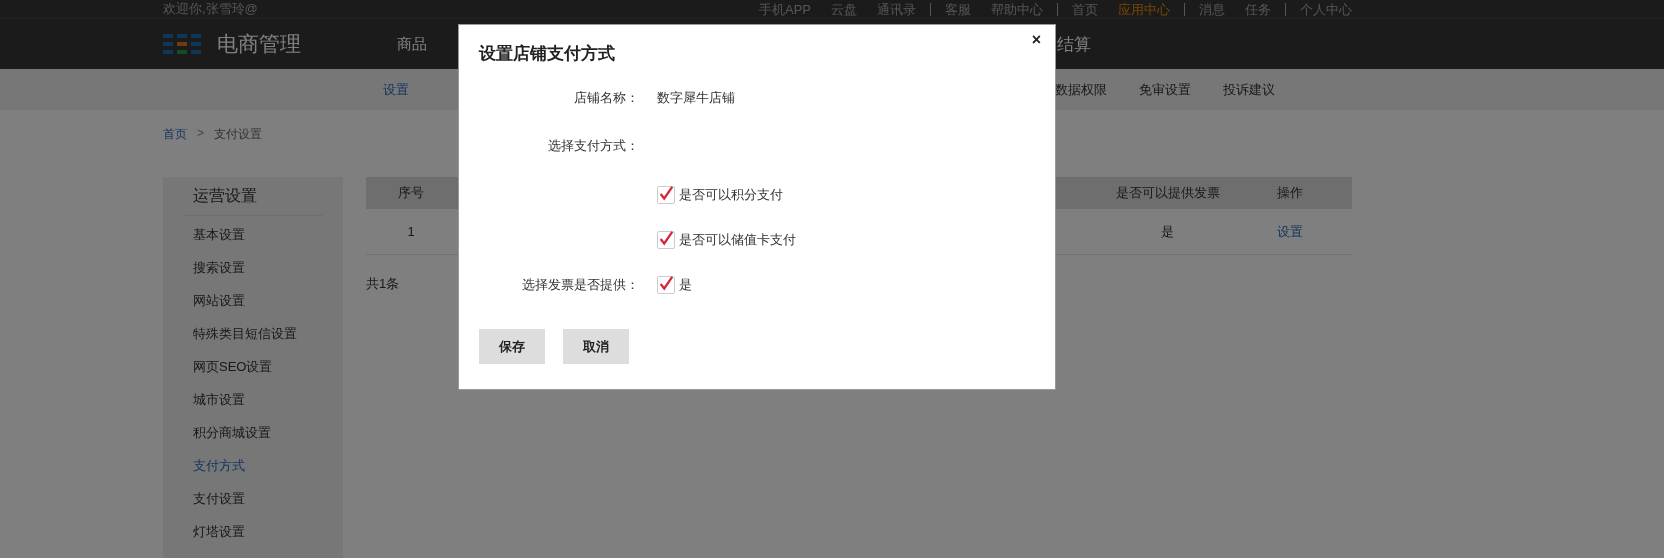 This screenshot has width=1664, height=558. Describe the element at coordinates (396, 89) in the screenshot. I see `sub-nav-item: 设置` at that location.